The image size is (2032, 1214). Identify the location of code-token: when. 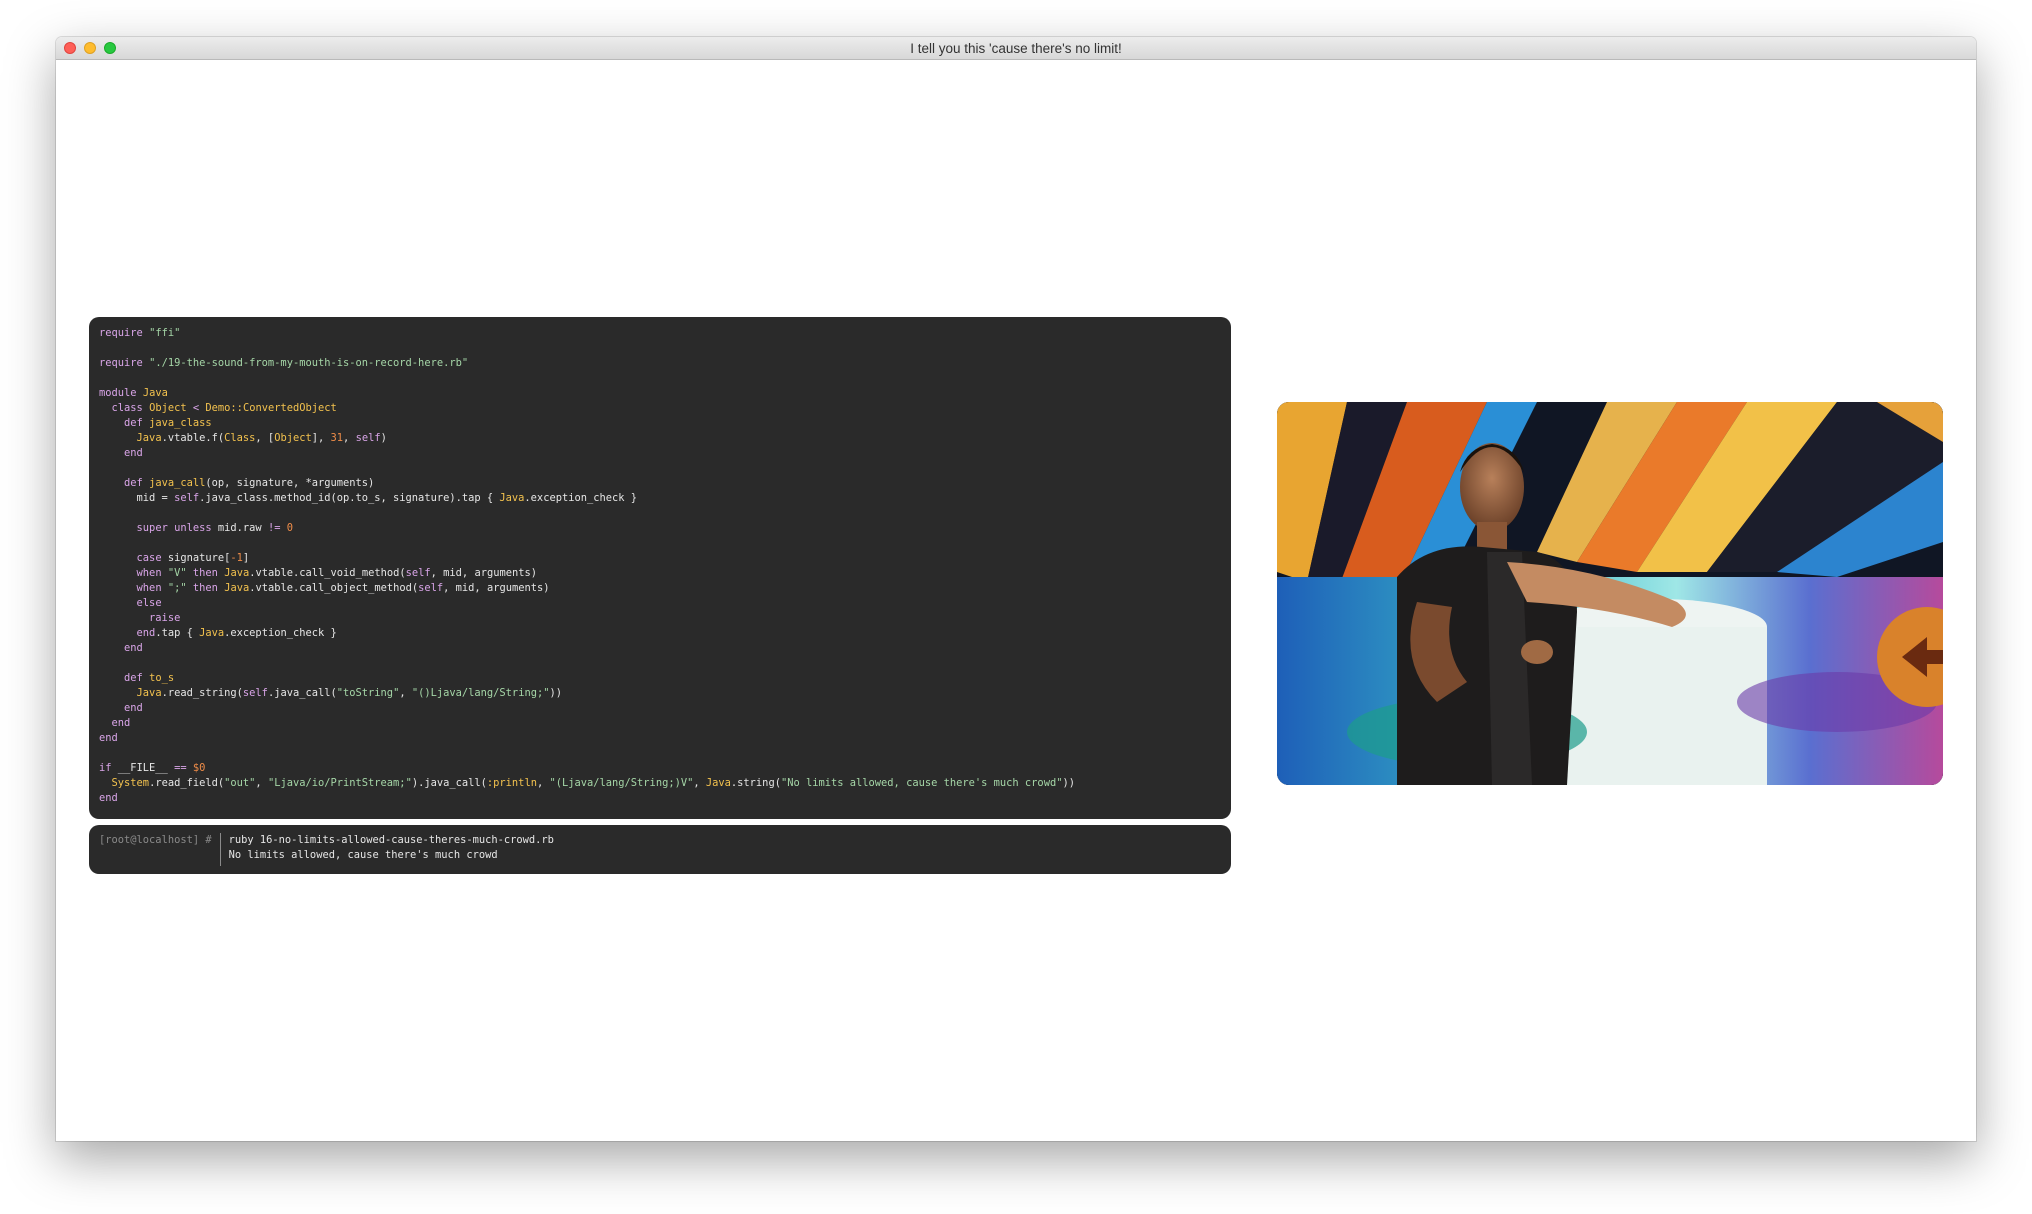
(149, 573).